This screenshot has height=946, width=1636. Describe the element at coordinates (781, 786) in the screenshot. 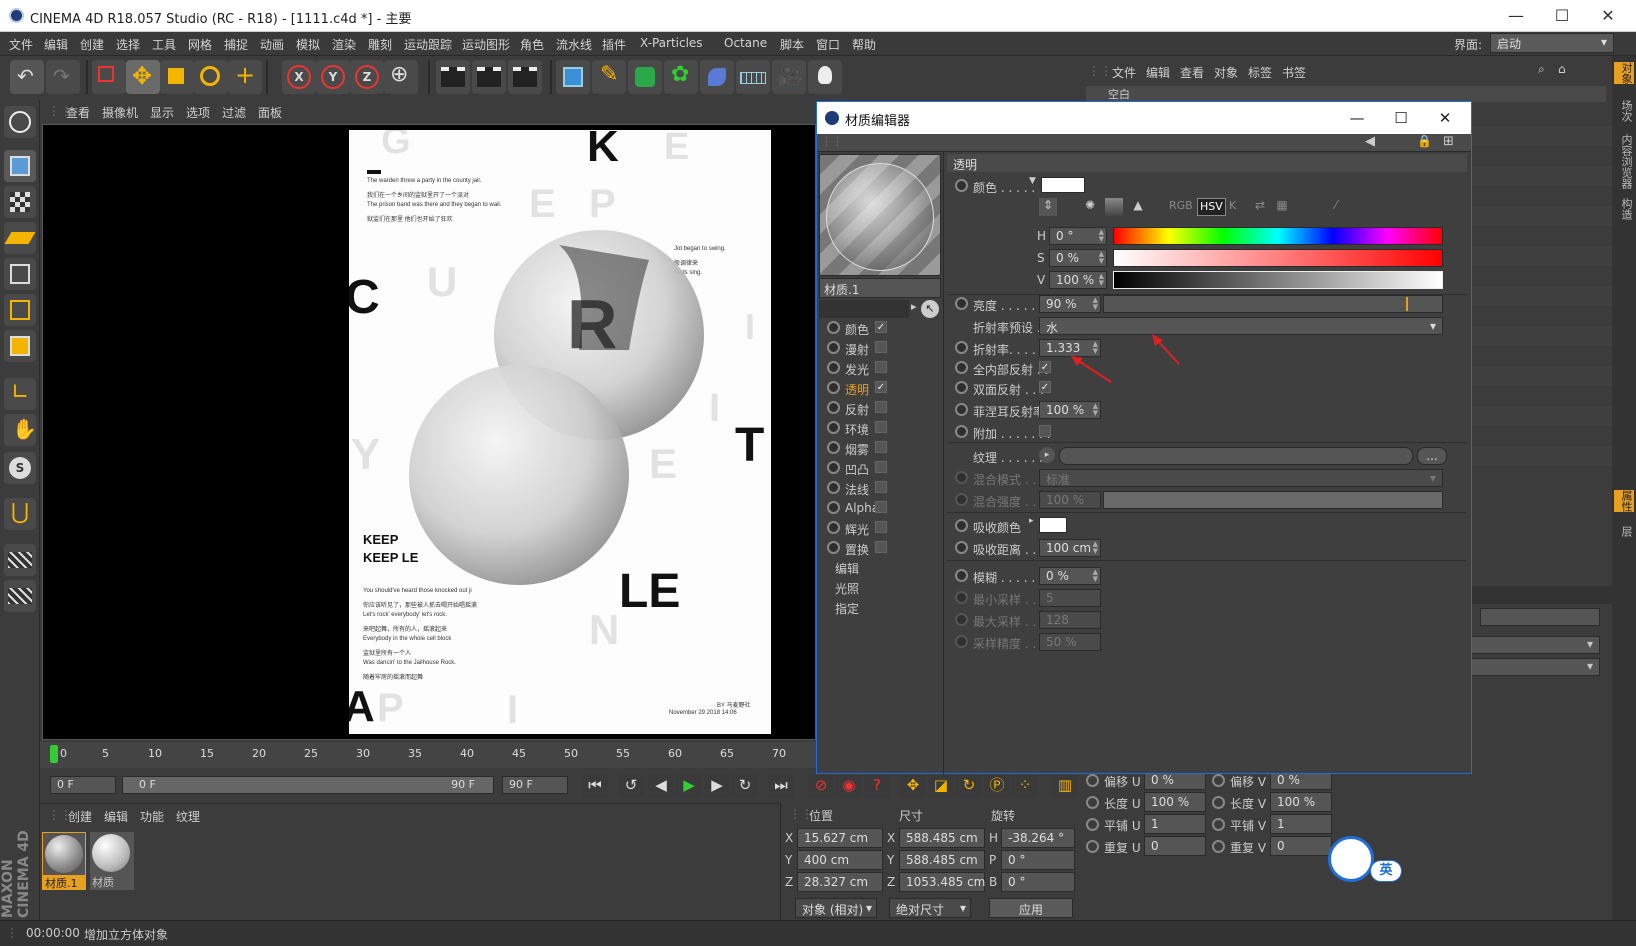

I see `go-to-end-button: ⏭` at that location.